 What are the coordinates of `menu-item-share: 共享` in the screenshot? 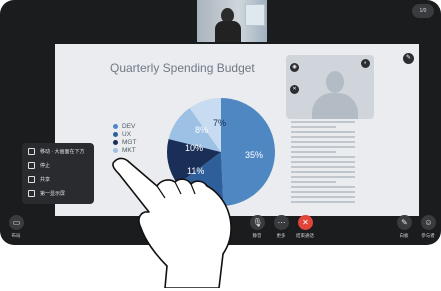 It's located at (58, 179).